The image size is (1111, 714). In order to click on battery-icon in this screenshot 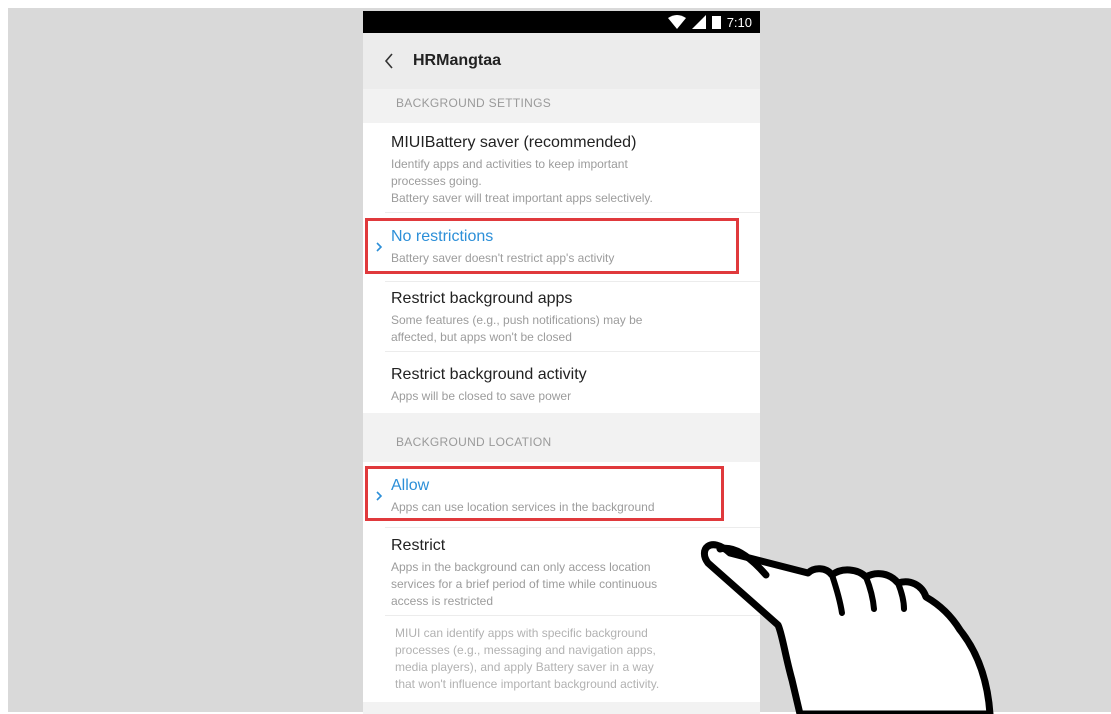, I will do `click(716, 22)`.